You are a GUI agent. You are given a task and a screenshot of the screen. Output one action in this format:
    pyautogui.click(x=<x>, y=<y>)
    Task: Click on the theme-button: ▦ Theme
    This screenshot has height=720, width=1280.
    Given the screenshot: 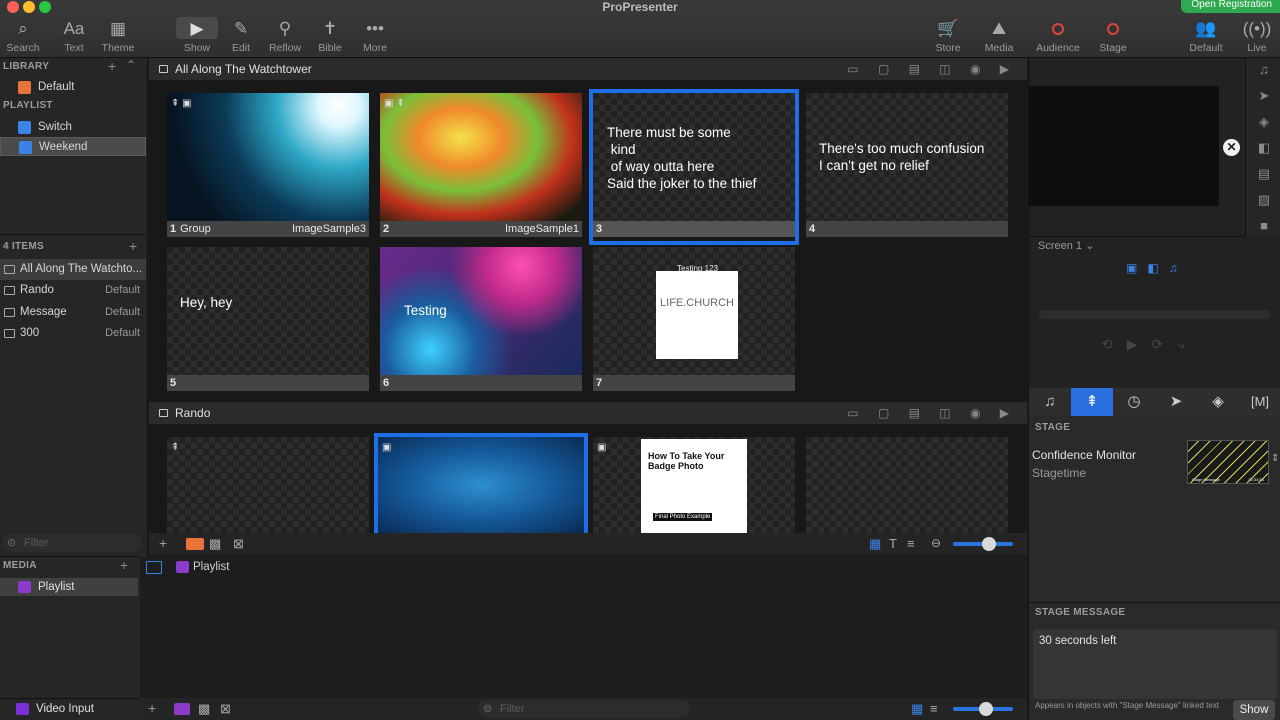 What is the action you would take?
    pyautogui.click(x=118, y=36)
    